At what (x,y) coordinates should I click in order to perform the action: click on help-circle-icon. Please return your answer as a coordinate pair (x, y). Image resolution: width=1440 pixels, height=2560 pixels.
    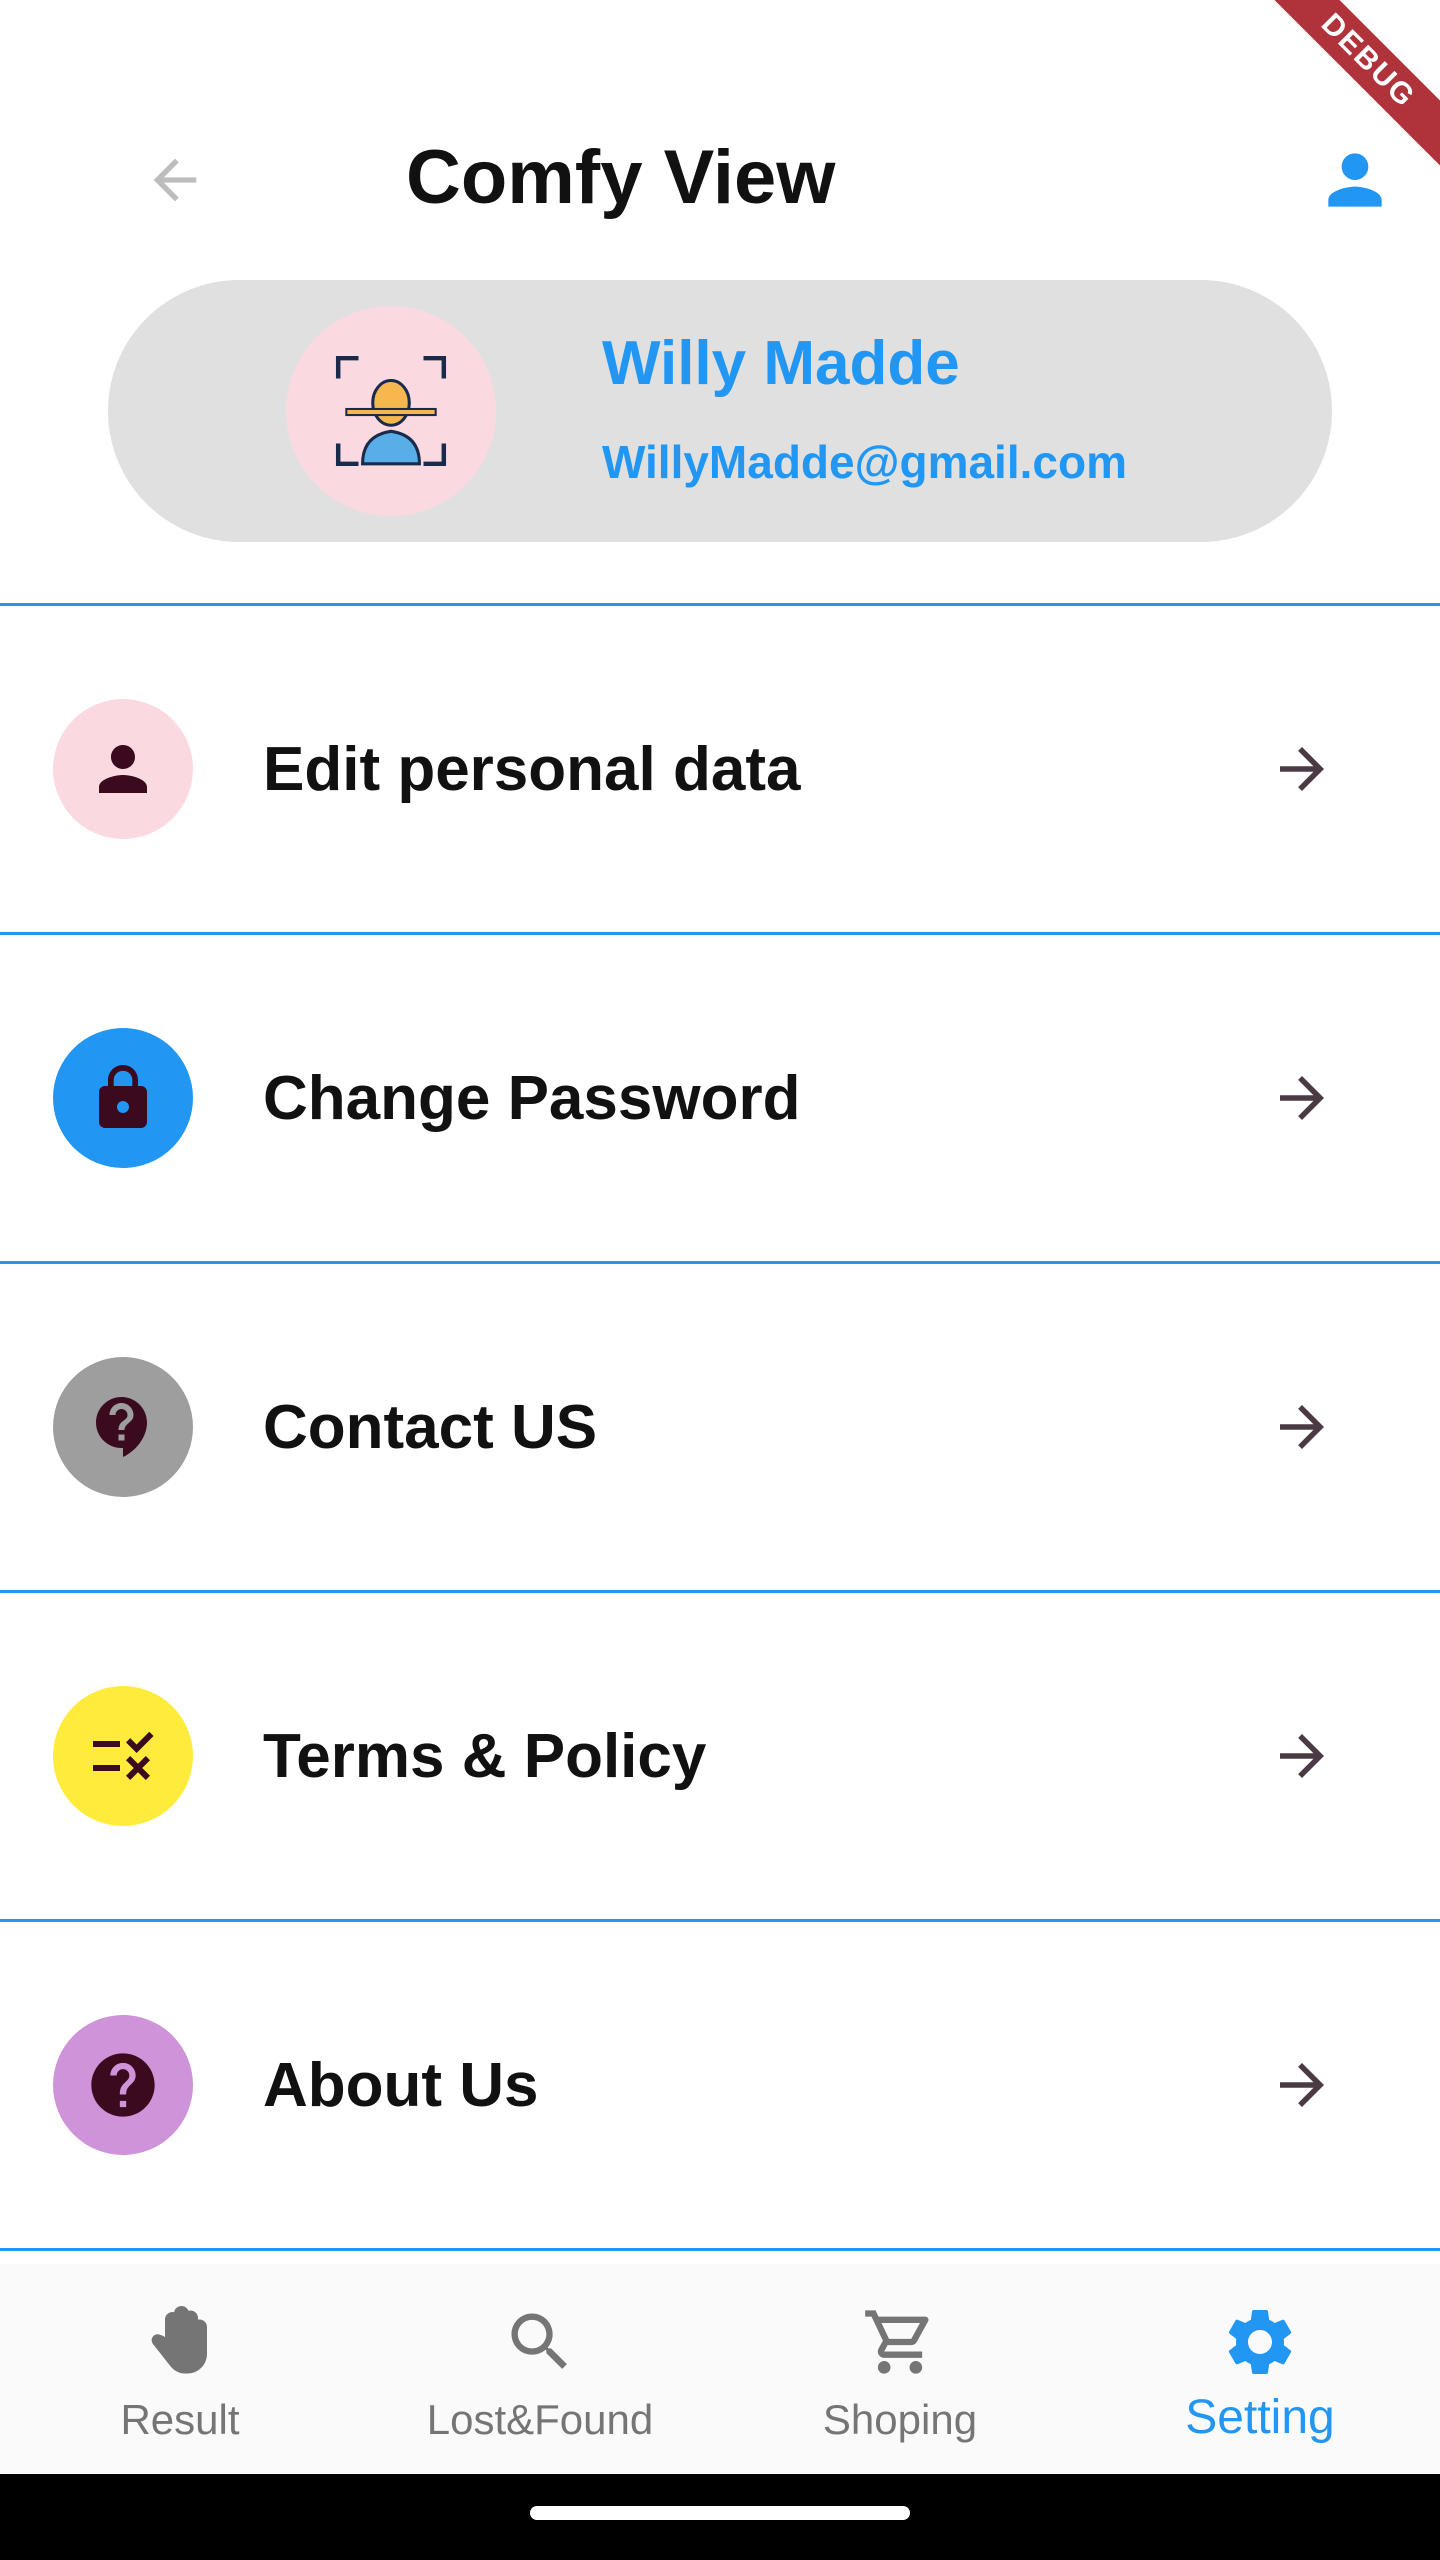
    Looking at the image, I should click on (123, 2085).